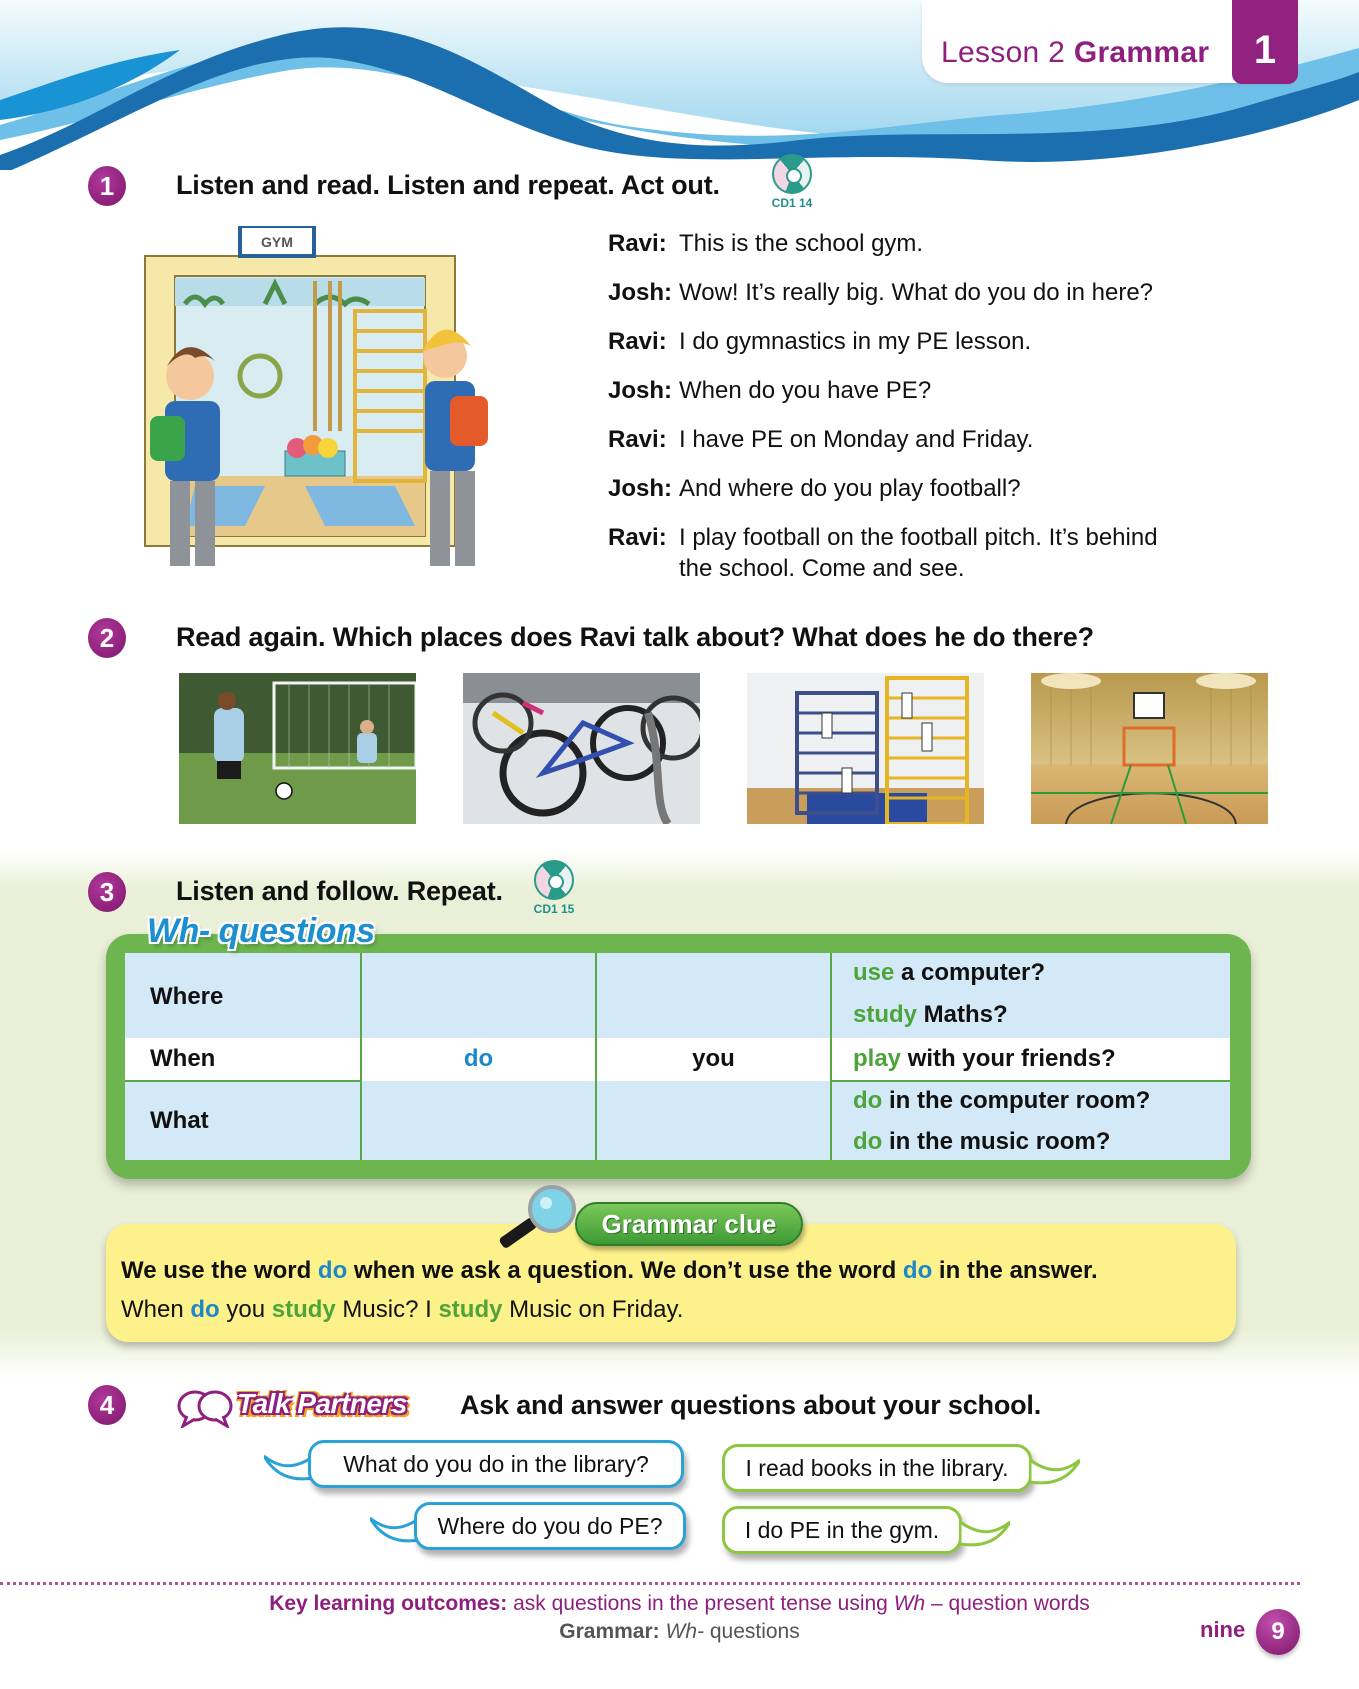 This screenshot has width=1359, height=1689. Describe the element at coordinates (909, 1603) in the screenshot. I see `outcomes-italic: Wh` at that location.